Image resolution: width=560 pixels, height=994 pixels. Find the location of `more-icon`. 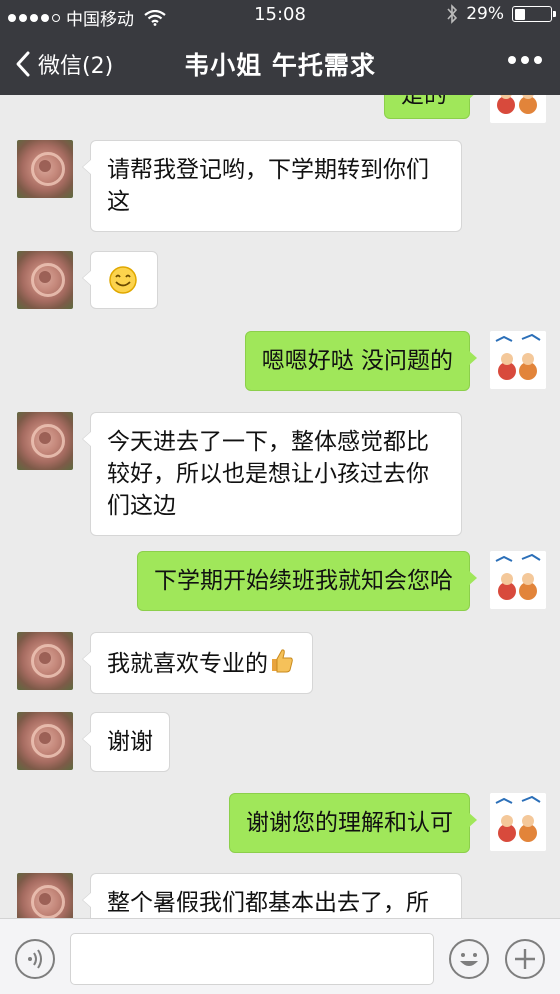

more-icon is located at coordinates (525, 60).